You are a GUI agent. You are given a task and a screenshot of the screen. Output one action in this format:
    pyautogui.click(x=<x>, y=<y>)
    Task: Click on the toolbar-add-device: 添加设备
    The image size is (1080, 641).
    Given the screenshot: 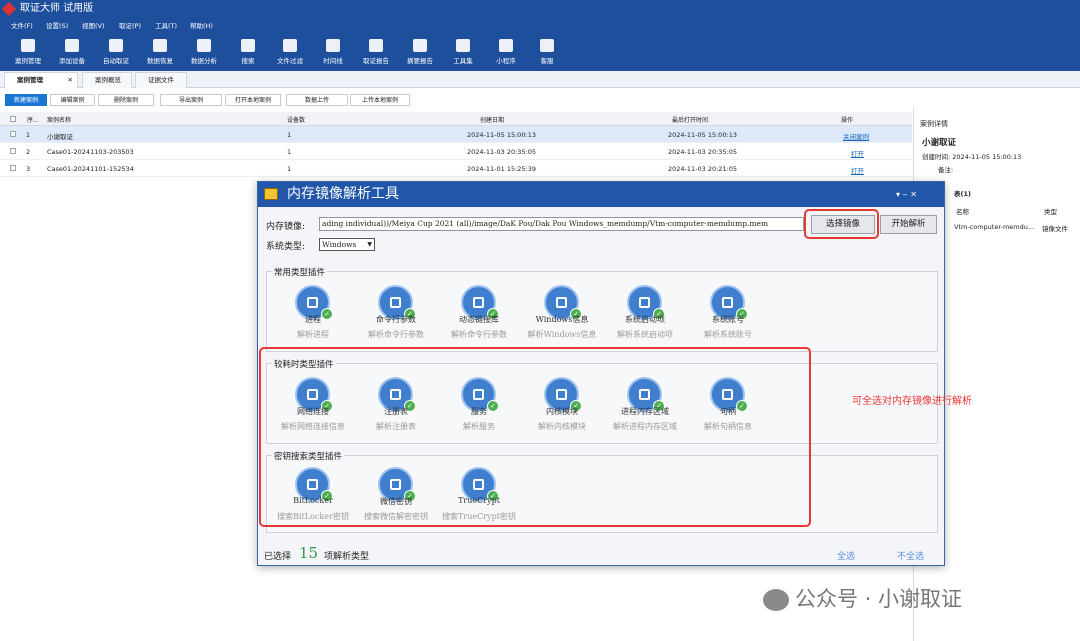 What is the action you would take?
    pyautogui.click(x=72, y=51)
    